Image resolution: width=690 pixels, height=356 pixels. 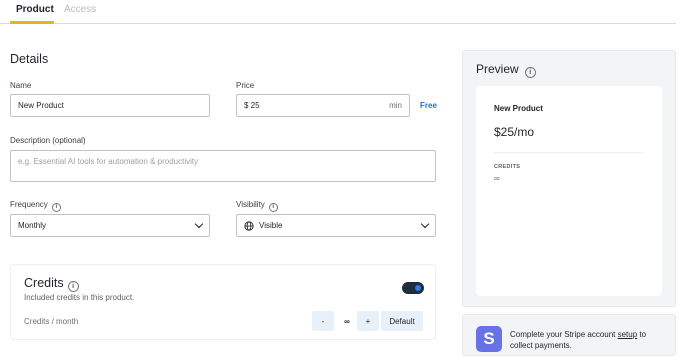 I want to click on stripe-logo: S, so click(x=489, y=339).